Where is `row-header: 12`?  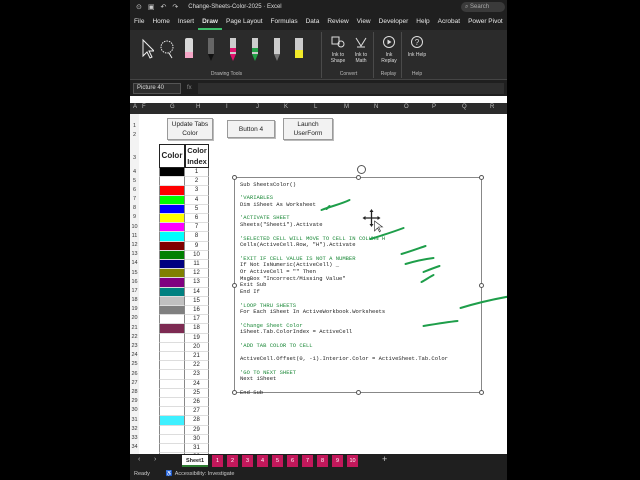
row-header: 12 is located at coordinates (134, 245).